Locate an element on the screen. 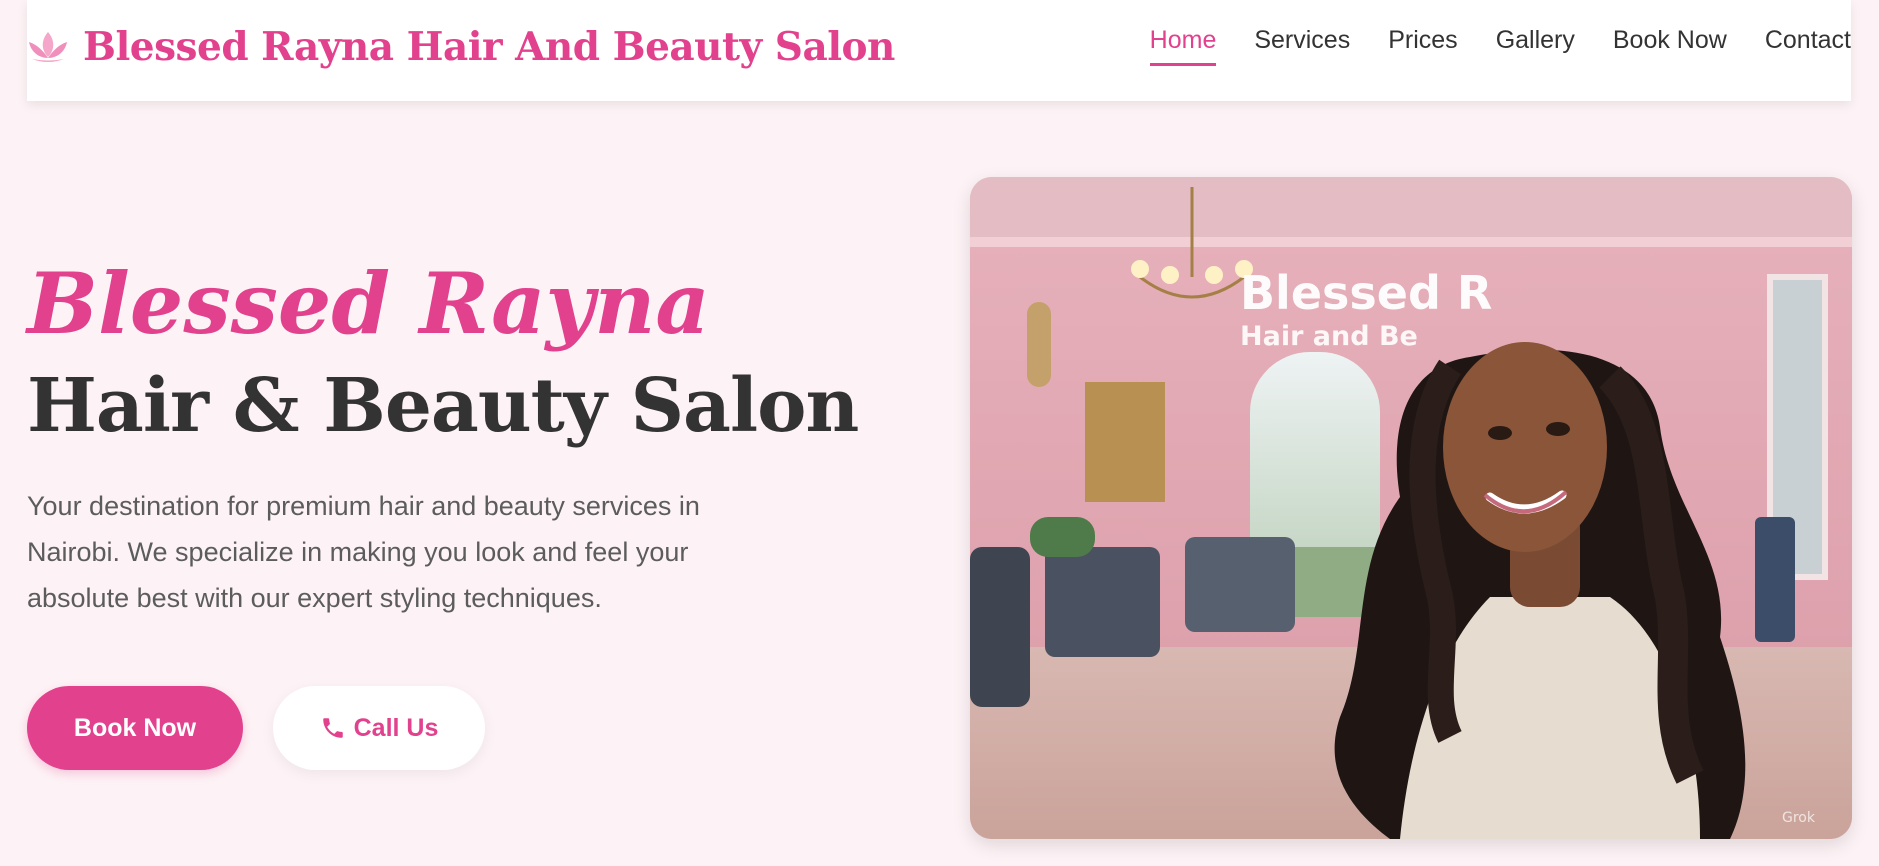  sign-text-1: Blessed R is located at coordinates (1366, 293).